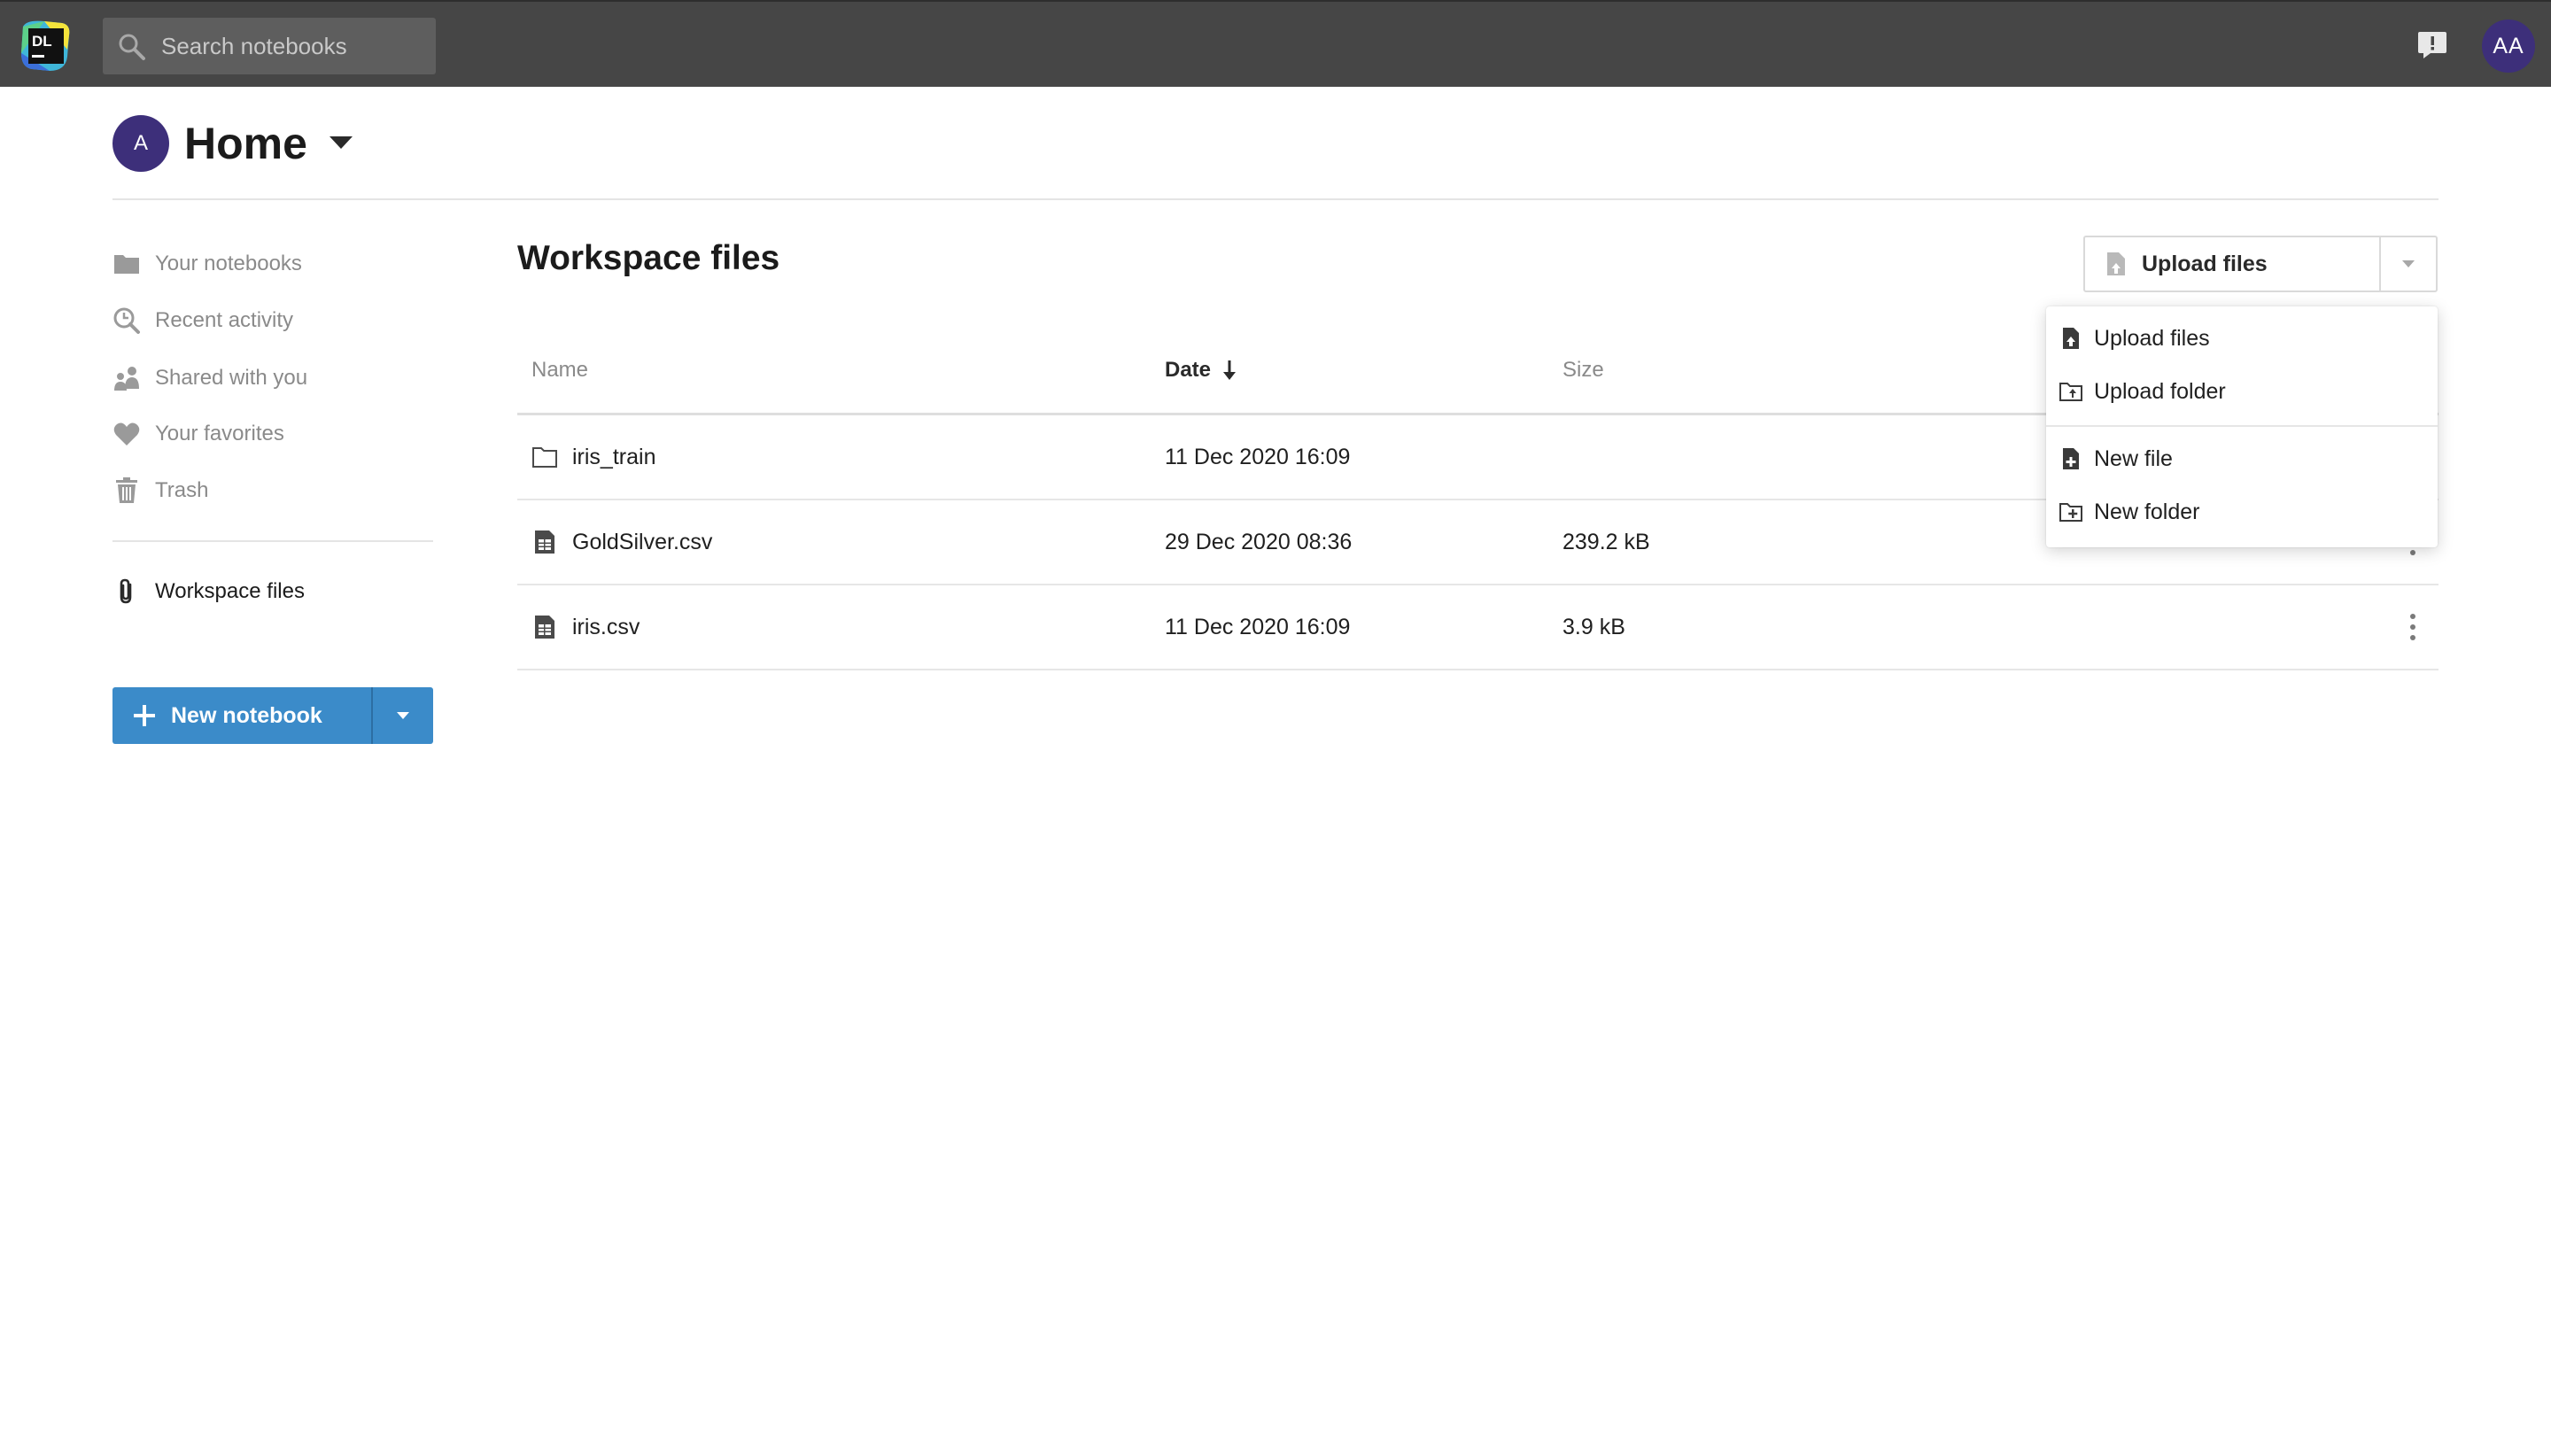 This screenshot has height=1456, width=2551. I want to click on menu-item-new-file: New file, so click(2242, 459).